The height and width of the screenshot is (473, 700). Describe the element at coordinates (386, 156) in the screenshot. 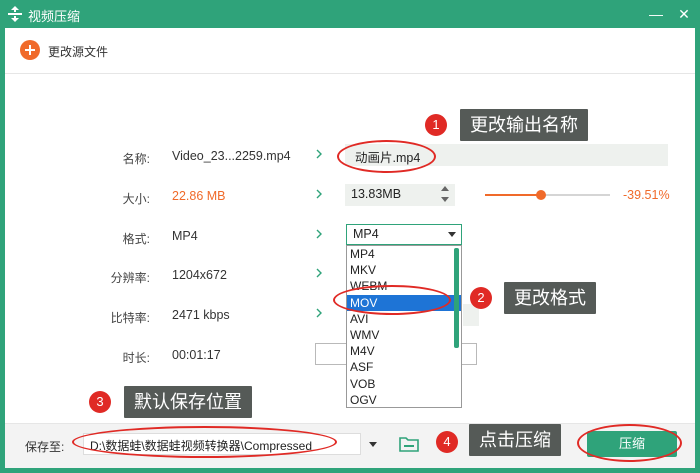

I see `annotation-ring-name` at that location.